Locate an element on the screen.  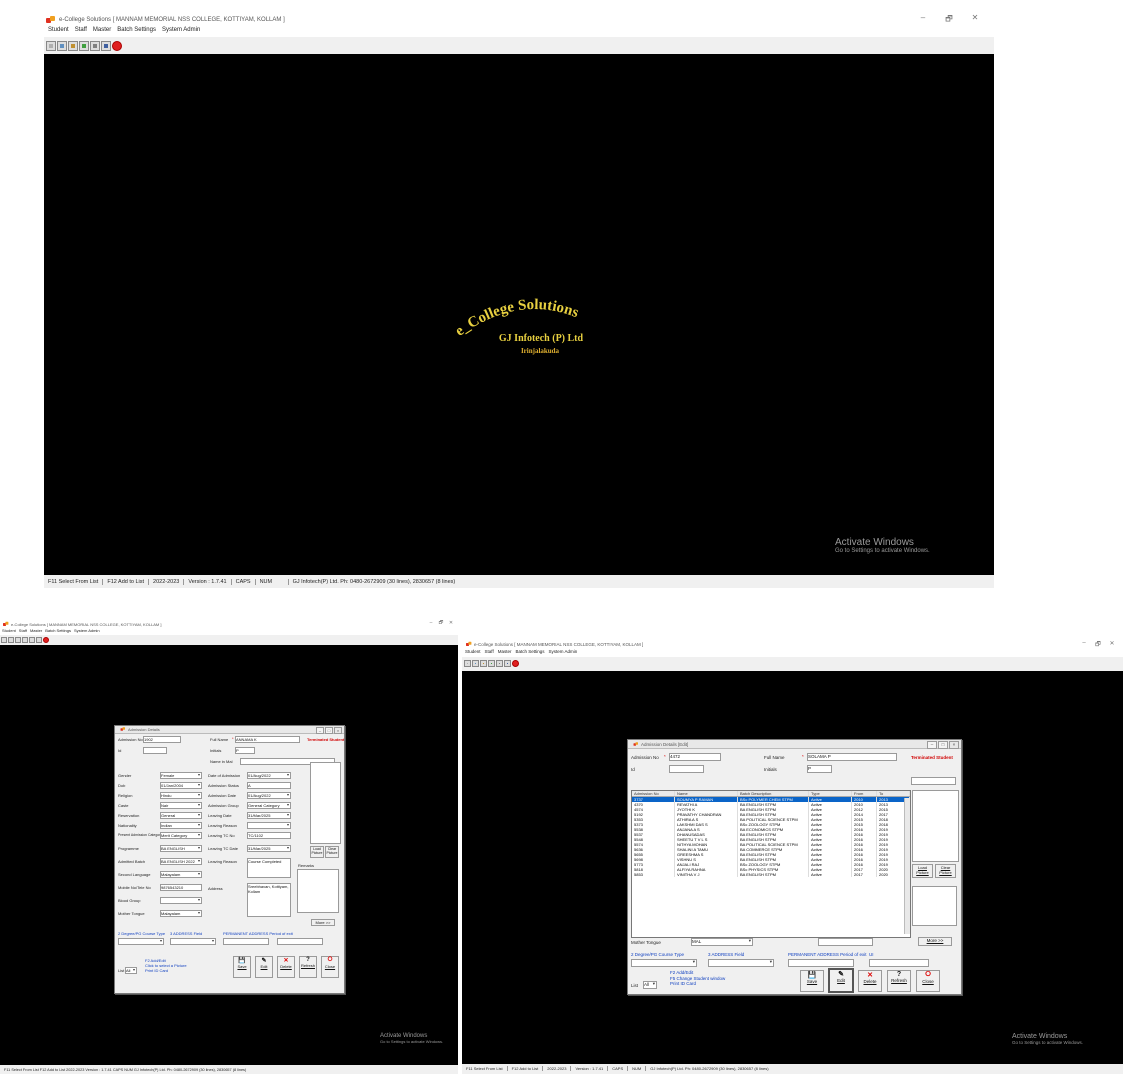
admission-no-field: 1902 is located at coordinates (162, 739).